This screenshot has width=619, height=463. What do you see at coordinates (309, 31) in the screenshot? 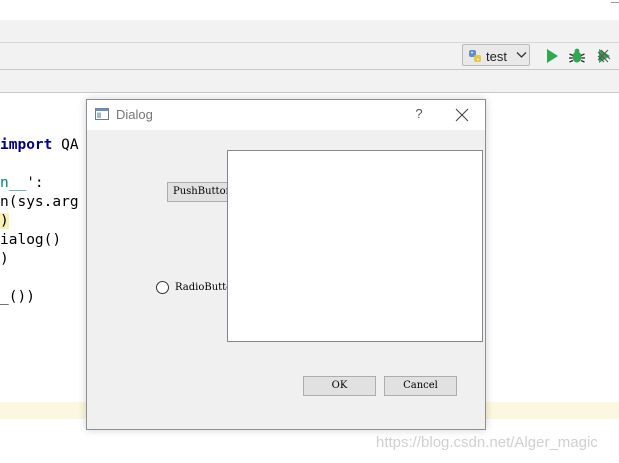
I see `ide-menu-bar` at bounding box center [309, 31].